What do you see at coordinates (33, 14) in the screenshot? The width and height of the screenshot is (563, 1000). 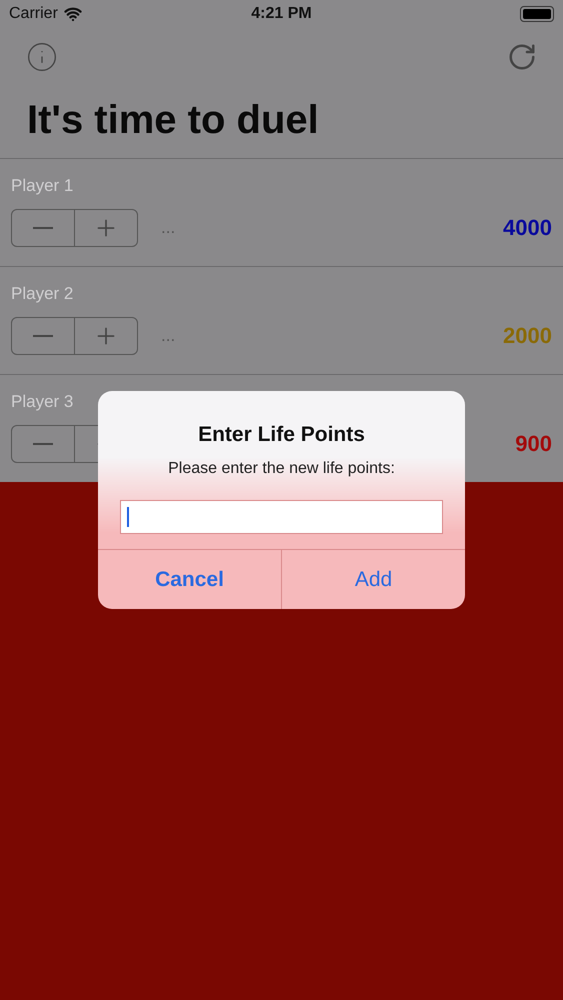 I see `carrier-label: Carrier` at bounding box center [33, 14].